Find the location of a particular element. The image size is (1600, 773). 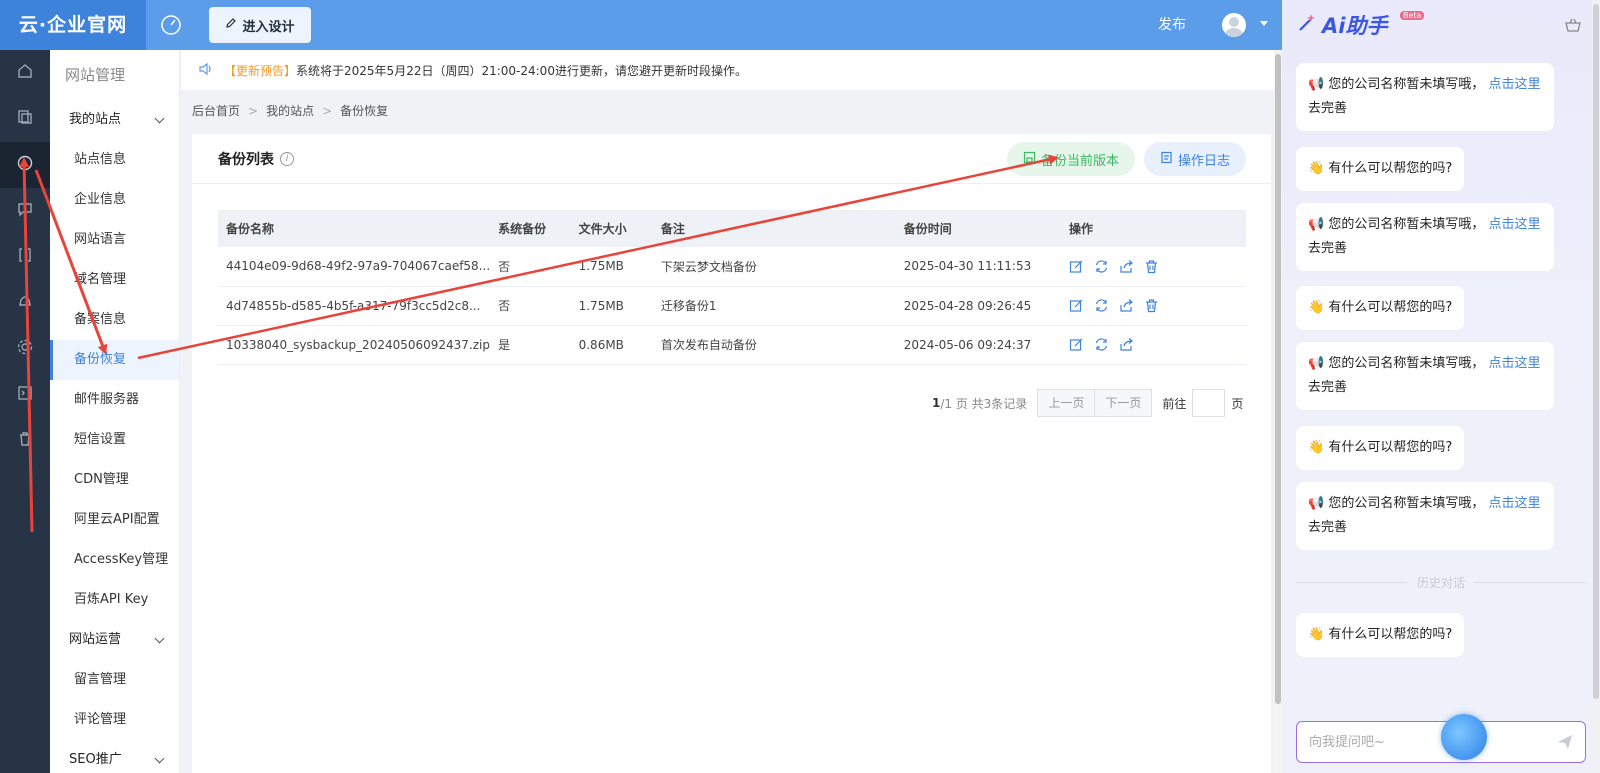

cell-time: 2025-04-28 09:26:45 is located at coordinates (978, 306).